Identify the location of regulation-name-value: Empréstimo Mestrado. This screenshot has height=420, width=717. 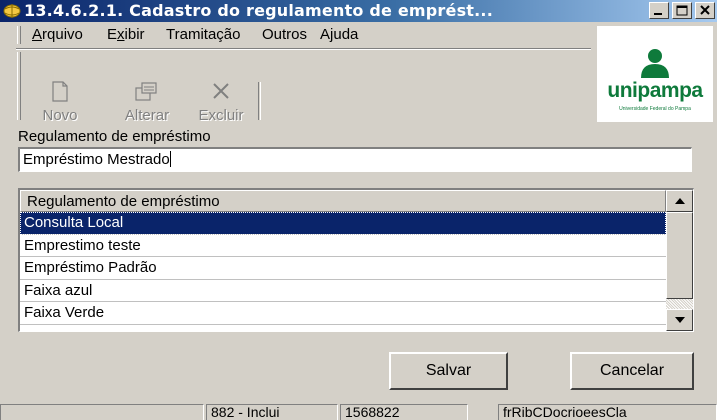
(96, 159).